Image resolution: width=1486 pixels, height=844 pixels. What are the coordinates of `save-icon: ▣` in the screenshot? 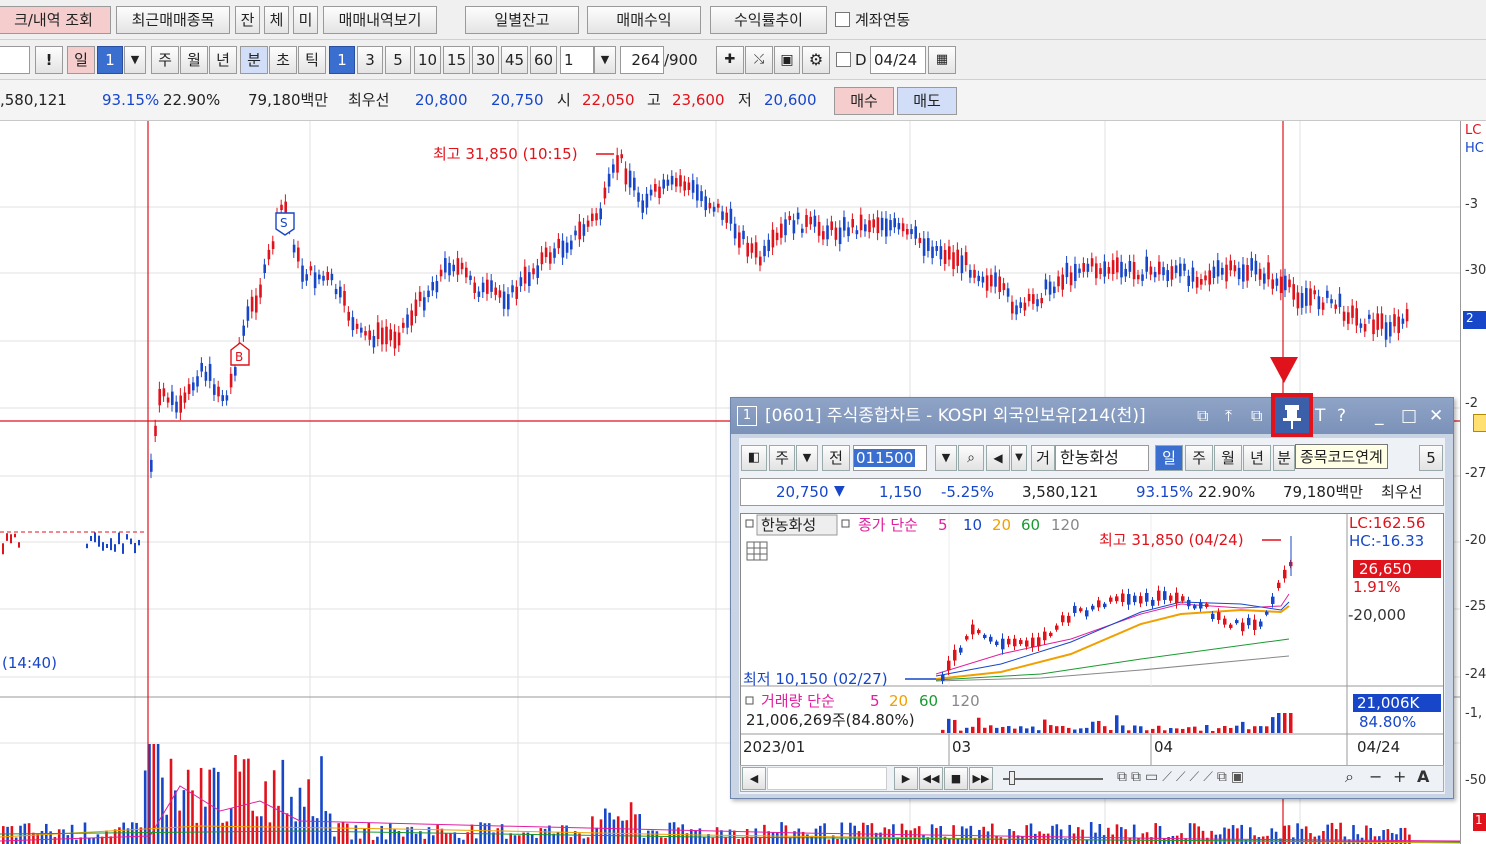 It's located at (787, 60).